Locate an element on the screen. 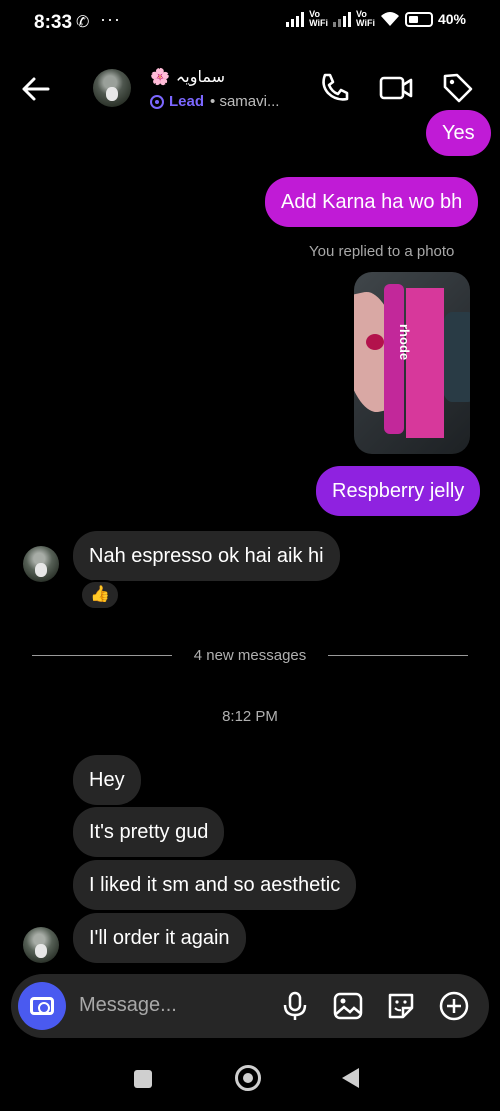 The height and width of the screenshot is (1111, 500). incoming-message: Hey is located at coordinates (107, 780).